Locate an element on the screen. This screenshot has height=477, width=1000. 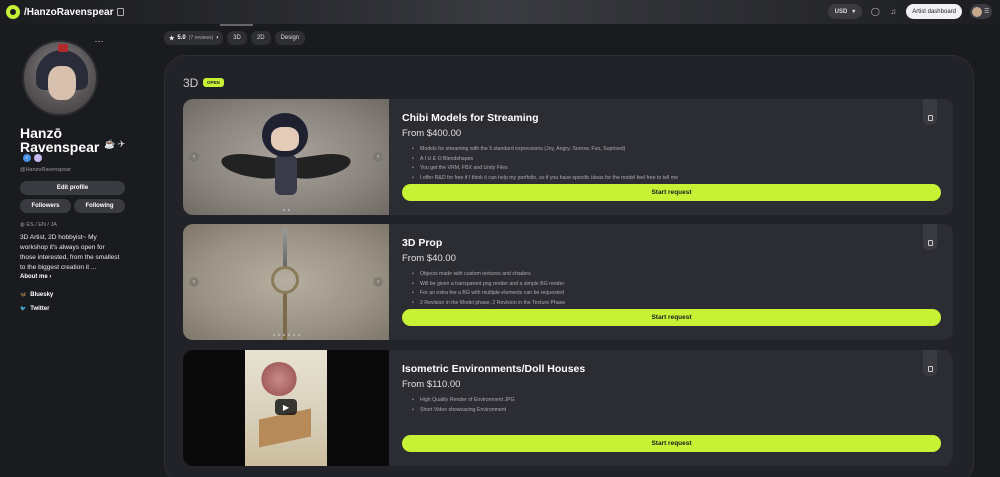
chat-icon: ◯ is located at coordinates (875, 12).